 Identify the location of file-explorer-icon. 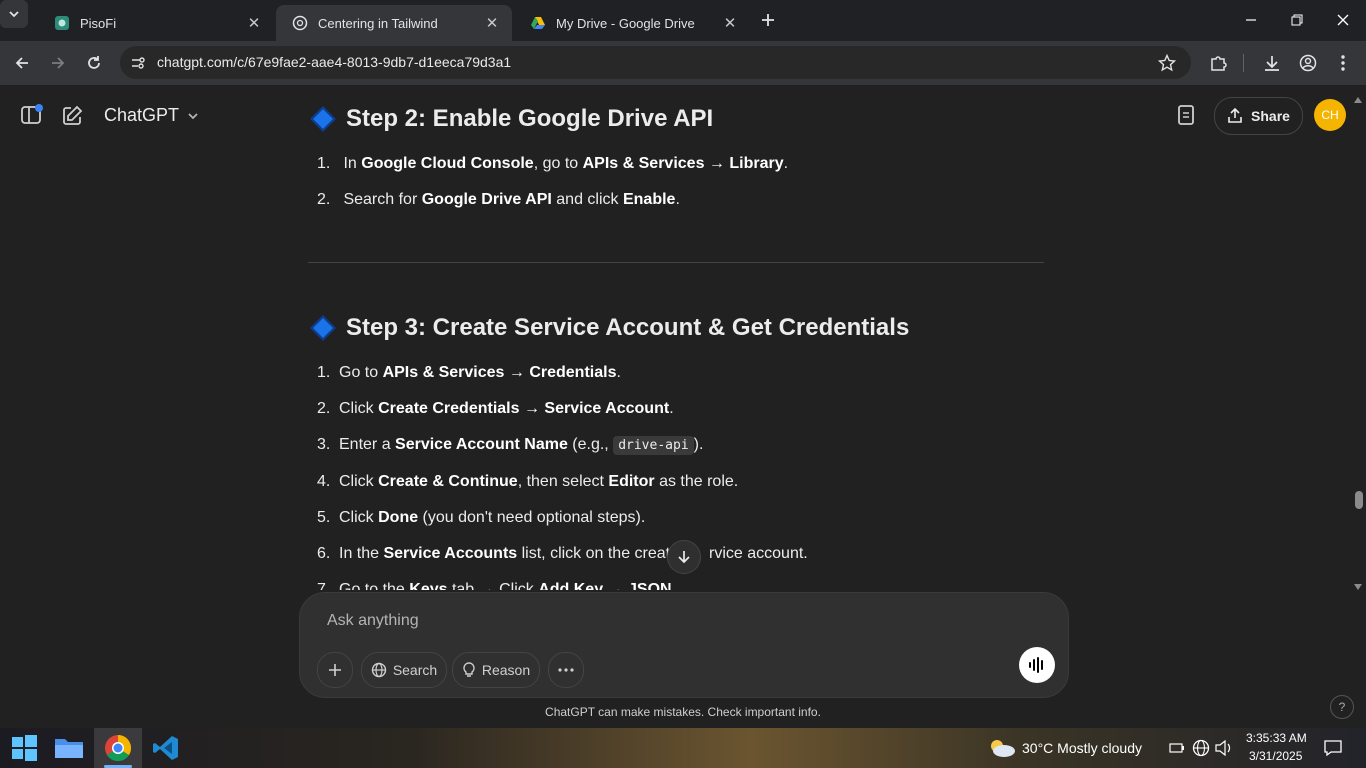
(69, 748).